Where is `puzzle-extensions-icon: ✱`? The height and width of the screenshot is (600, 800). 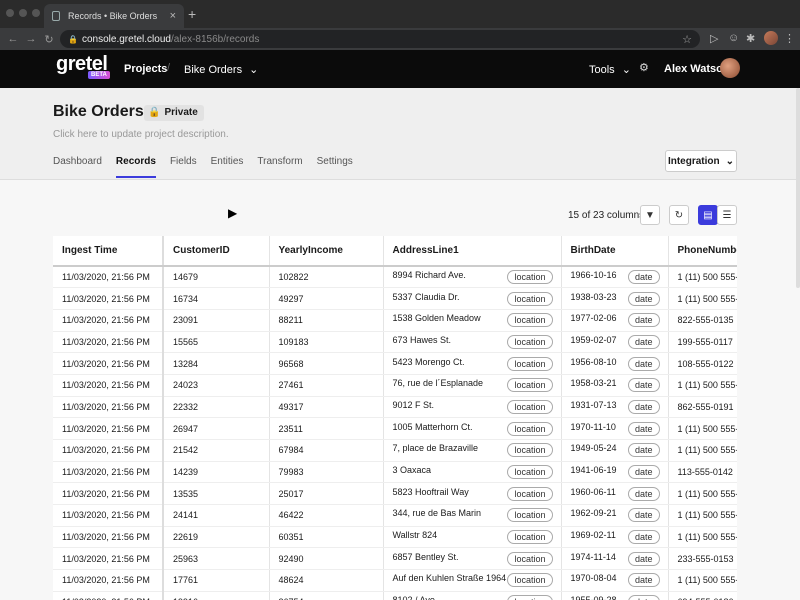 puzzle-extensions-icon: ✱ is located at coordinates (750, 38).